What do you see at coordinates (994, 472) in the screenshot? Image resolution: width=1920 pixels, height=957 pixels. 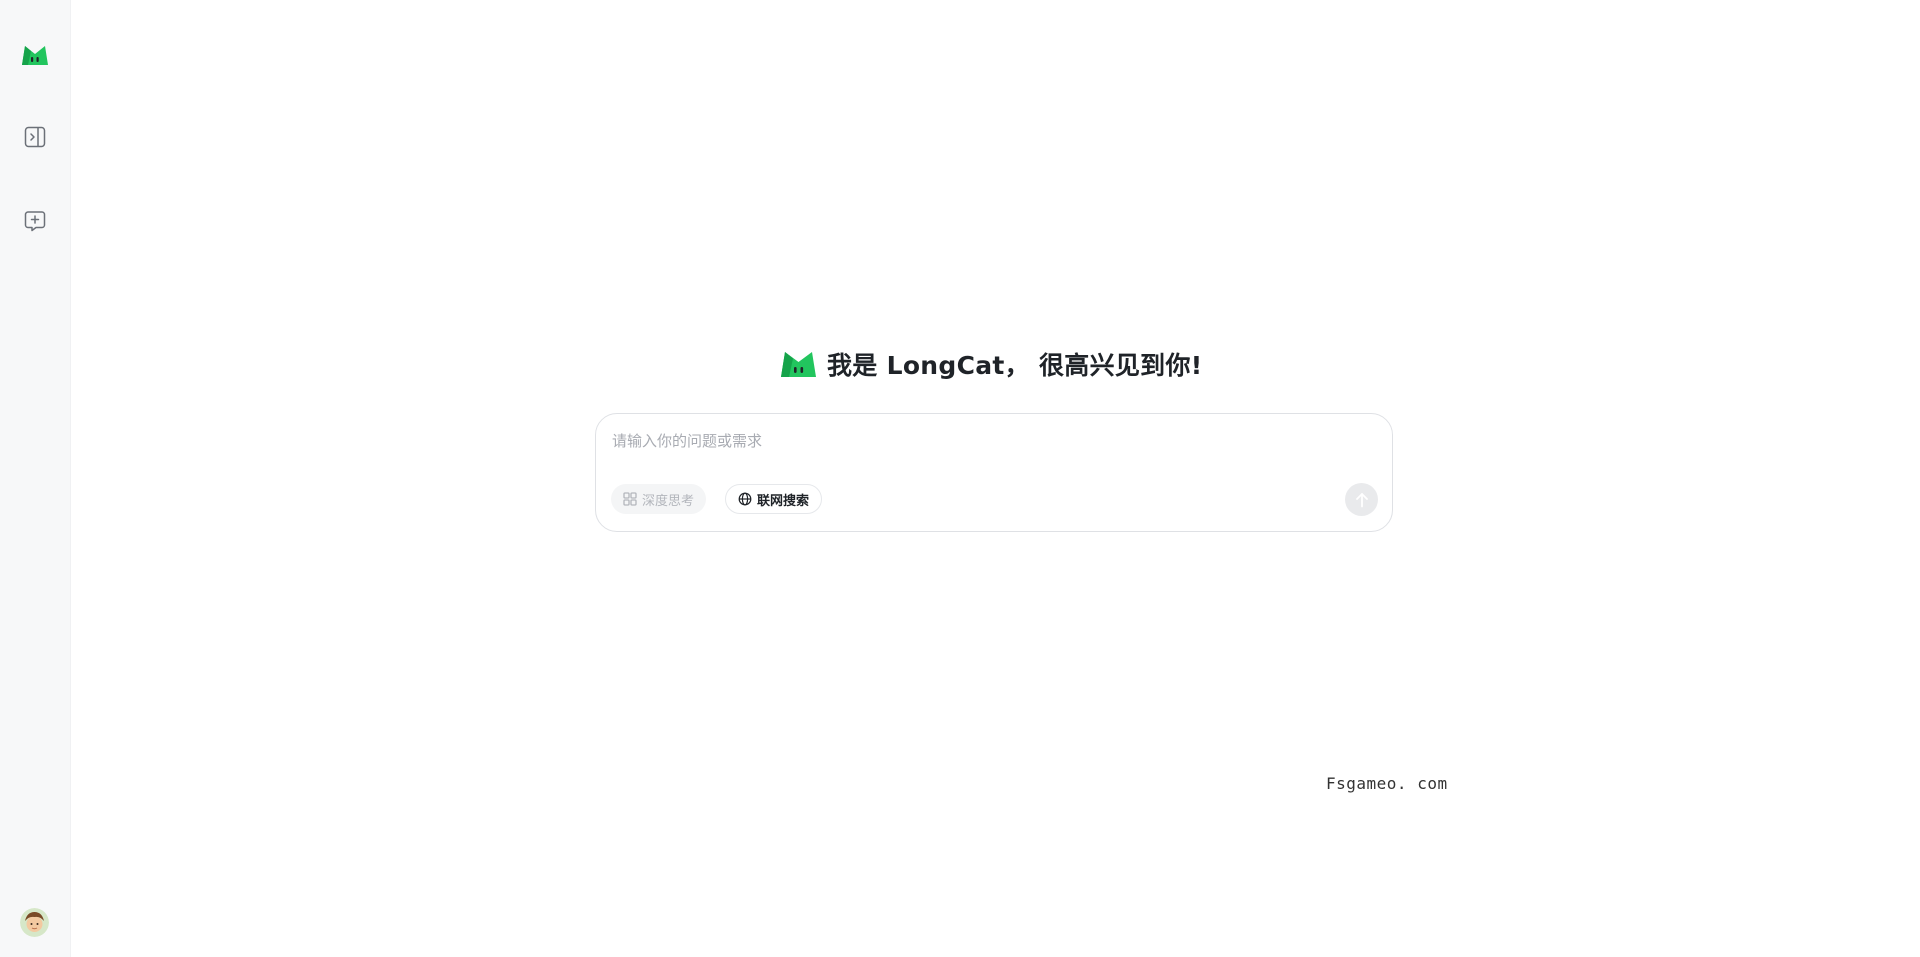 I see `chat-composer: 深度思考 联网搜索` at bounding box center [994, 472].